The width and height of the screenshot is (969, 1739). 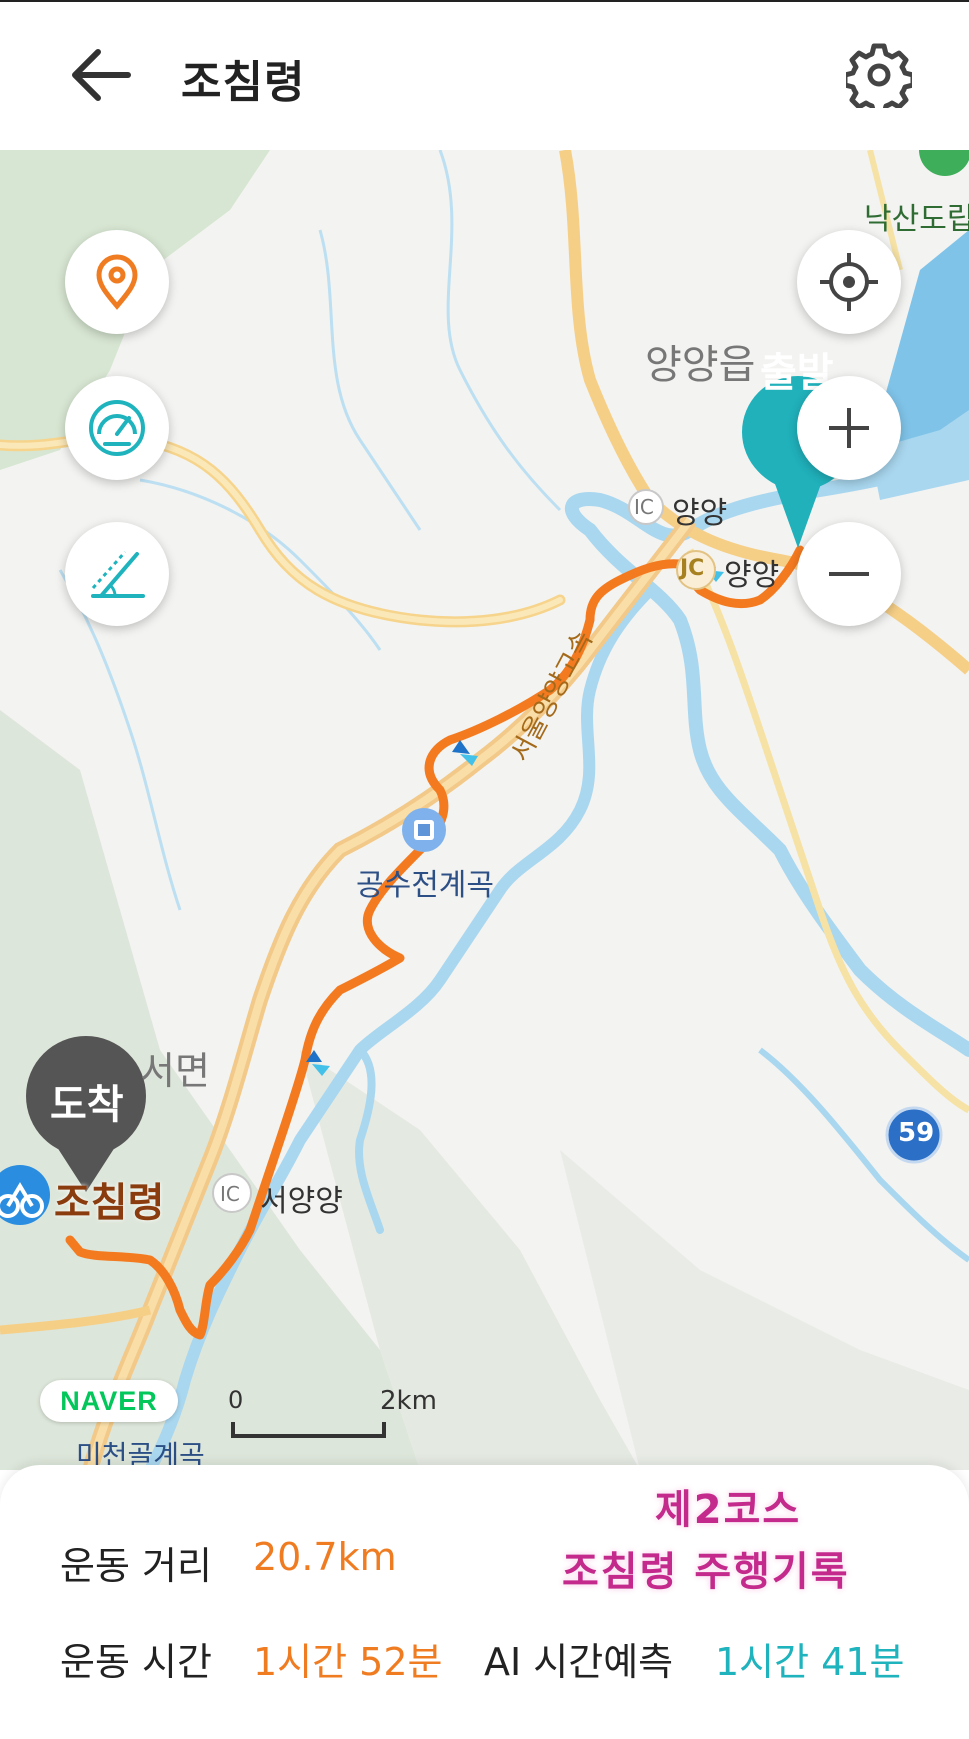 What do you see at coordinates (175, 1071) in the screenshot?
I see `place-label-seomyeon: 서면` at bounding box center [175, 1071].